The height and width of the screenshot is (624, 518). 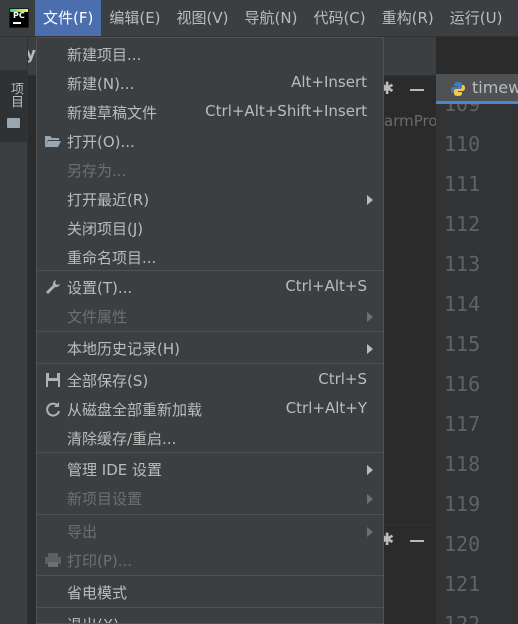 What do you see at coordinates (210, 409) in the screenshot?
I see `menu-item-reload-all: 从磁盘全部重新加载 Ctrl+Alt+Y` at bounding box center [210, 409].